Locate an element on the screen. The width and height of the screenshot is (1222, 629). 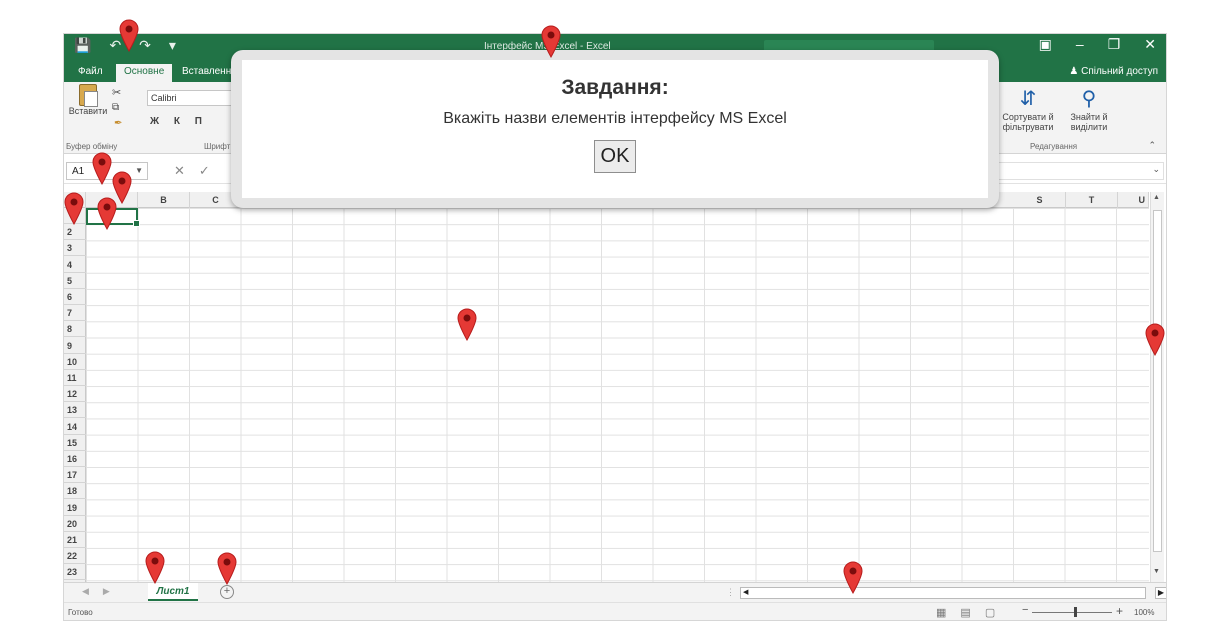
status-bar: Готово ▦ ▤ ▢ + 100% is located at coordinates (615, 611).